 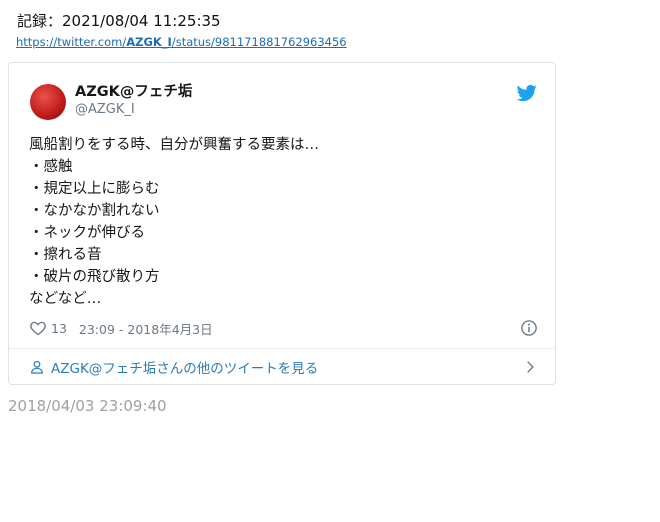 What do you see at coordinates (94, 211) in the screenshot?
I see `tweet-line: ・なかなか割れない` at bounding box center [94, 211].